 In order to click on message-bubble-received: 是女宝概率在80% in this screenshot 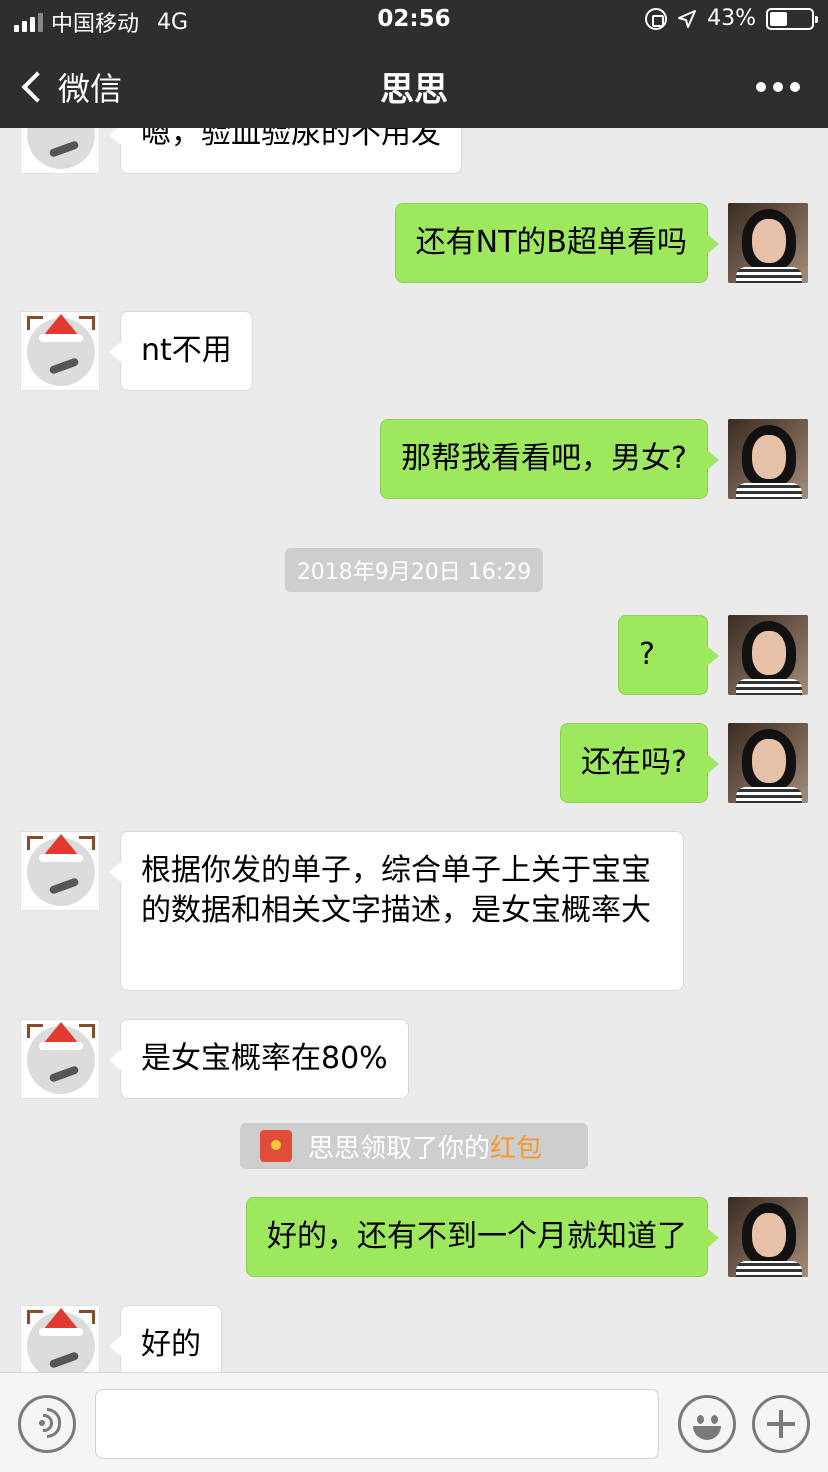, I will do `click(259, 1059)`.